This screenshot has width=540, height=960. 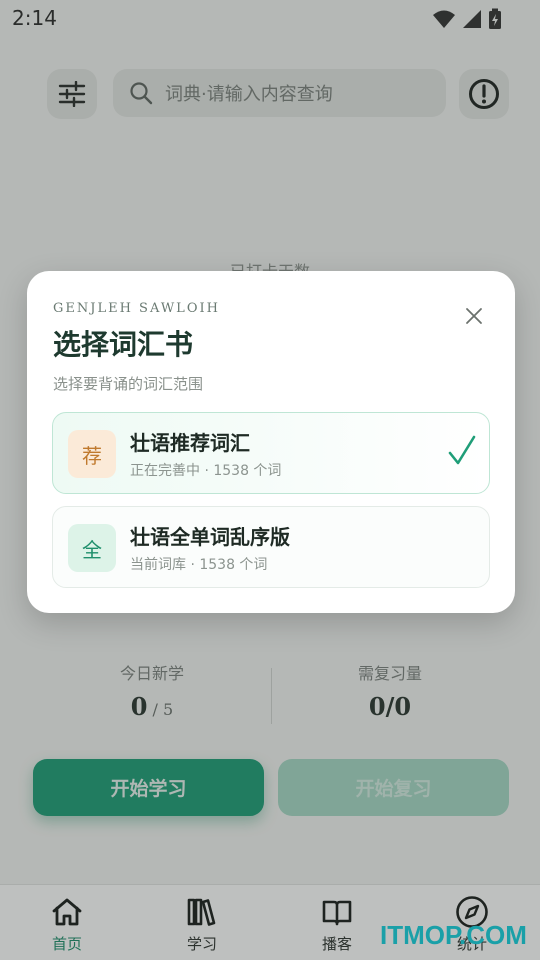 What do you see at coordinates (199, 565) in the screenshot?
I see `book-meta: 当前词库 · 1538 个词` at bounding box center [199, 565].